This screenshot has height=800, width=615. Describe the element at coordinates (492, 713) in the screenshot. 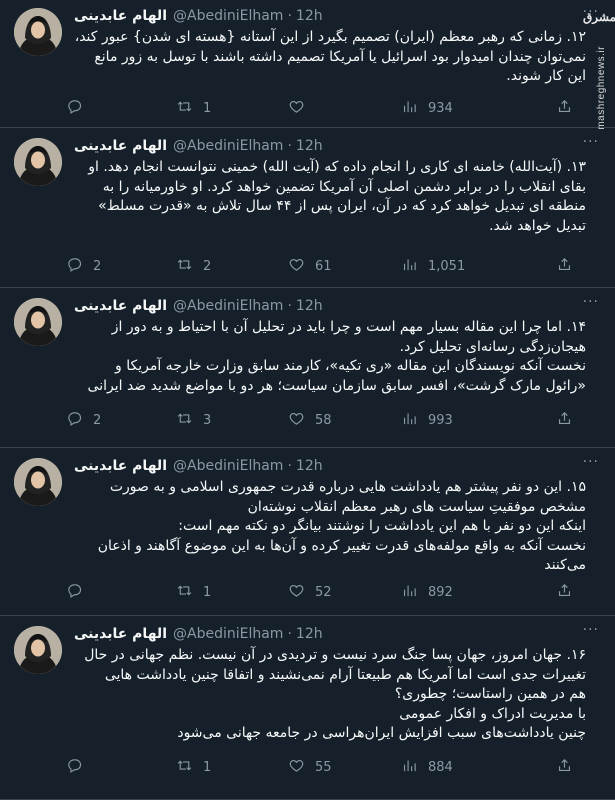

I see `tweet-text-line: با مدیریت ادراک و افکار عمومی` at that location.